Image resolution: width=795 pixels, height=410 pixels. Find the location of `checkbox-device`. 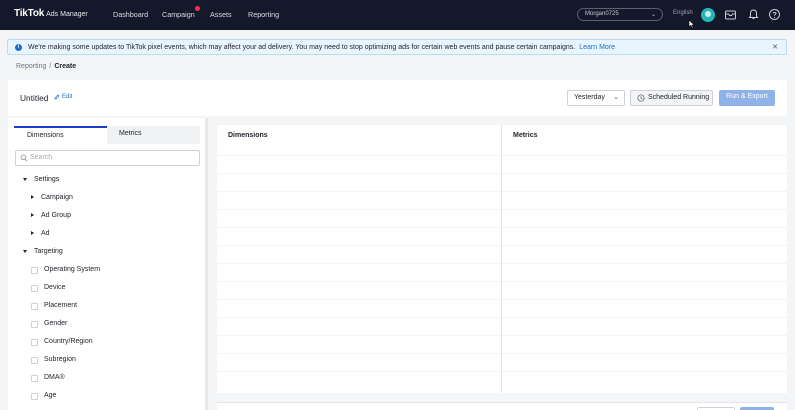

checkbox-device is located at coordinates (34, 288).